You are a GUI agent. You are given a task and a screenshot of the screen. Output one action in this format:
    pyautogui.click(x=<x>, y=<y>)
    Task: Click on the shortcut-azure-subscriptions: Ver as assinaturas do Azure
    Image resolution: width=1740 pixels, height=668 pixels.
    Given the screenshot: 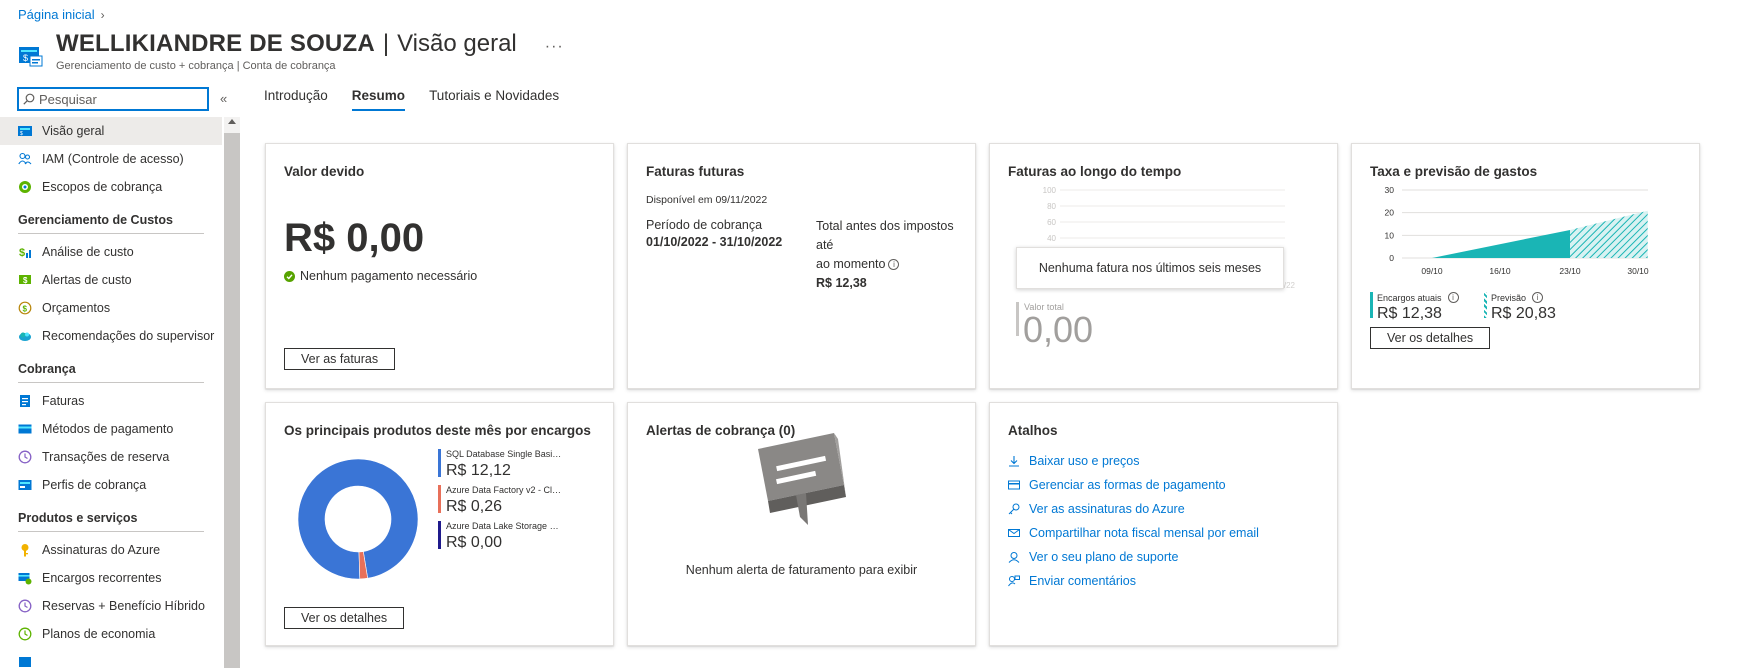 What is the action you would take?
    pyautogui.click(x=1133, y=508)
    